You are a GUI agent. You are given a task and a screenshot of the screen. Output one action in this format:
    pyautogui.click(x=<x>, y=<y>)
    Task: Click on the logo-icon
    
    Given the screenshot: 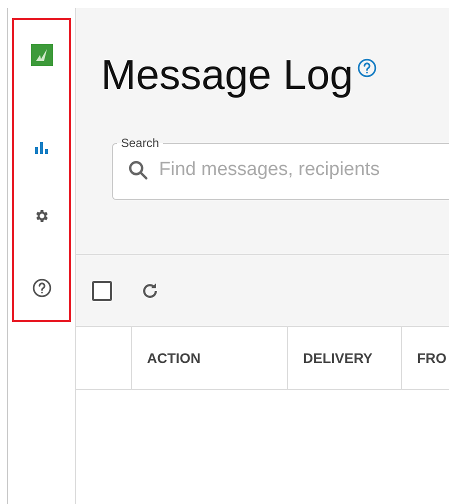 What is the action you would take?
    pyautogui.click(x=41, y=55)
    